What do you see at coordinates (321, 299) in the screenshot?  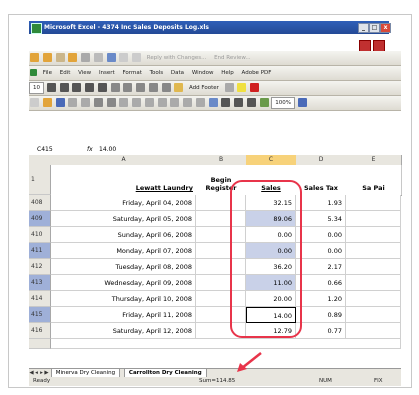 I see `sales-tax-cell: 1.20` at bounding box center [321, 299].